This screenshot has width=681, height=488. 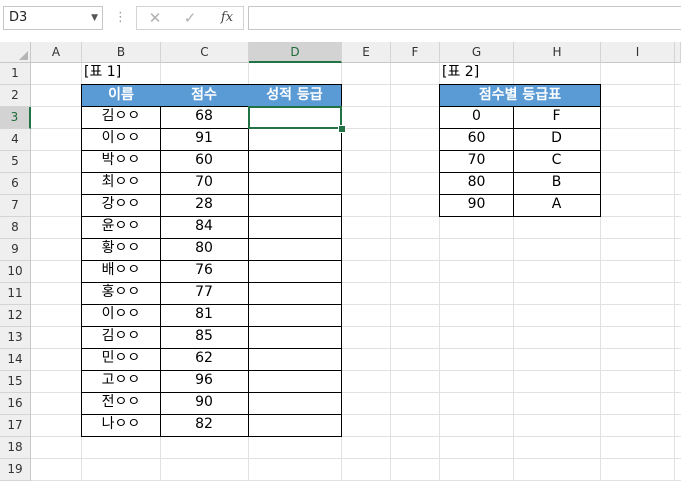 What do you see at coordinates (15, 316) in the screenshot?
I see `row-header-12: 12` at bounding box center [15, 316].